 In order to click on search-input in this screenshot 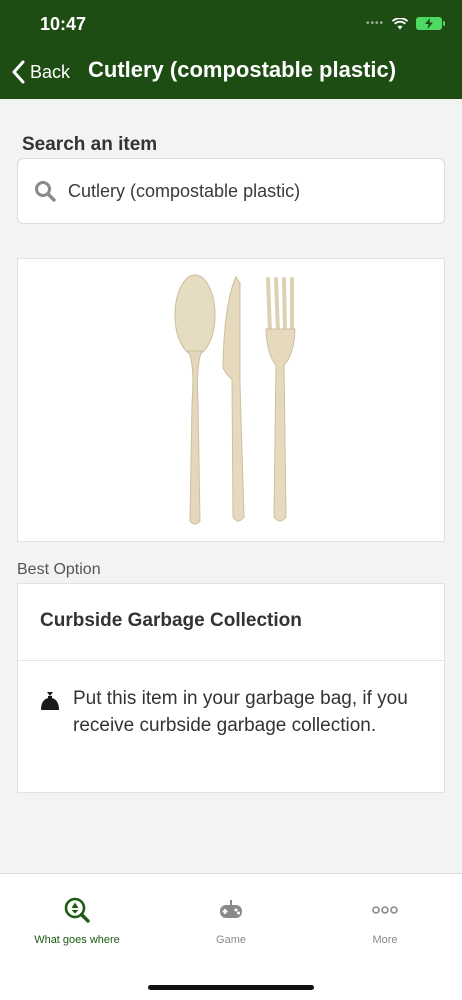, I will do `click(238, 191)`.